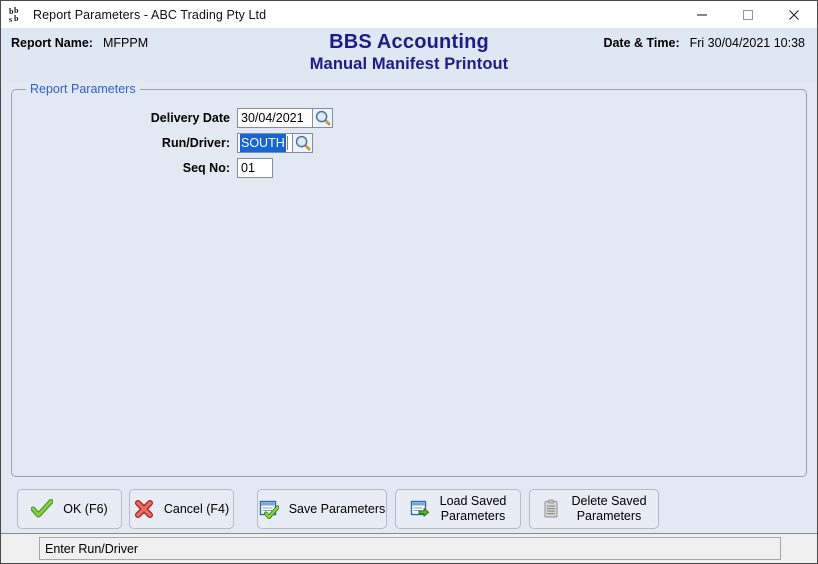 Image resolution: width=818 pixels, height=564 pixels. Describe the element at coordinates (195, 143) in the screenshot. I see `field-label: Run/Driver:` at that location.